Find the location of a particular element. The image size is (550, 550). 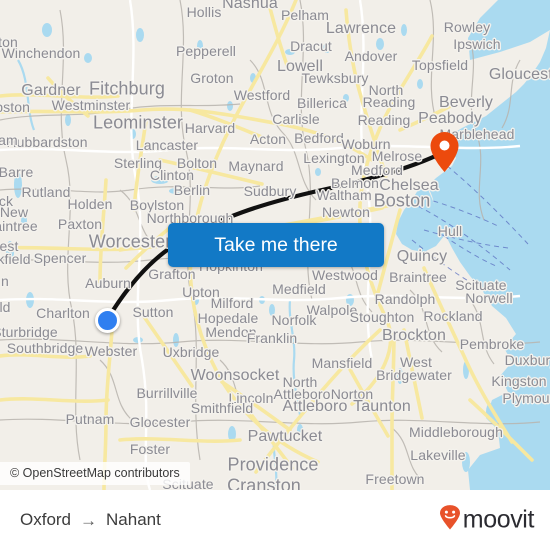

destination-label: Nahant is located at coordinates (133, 519).